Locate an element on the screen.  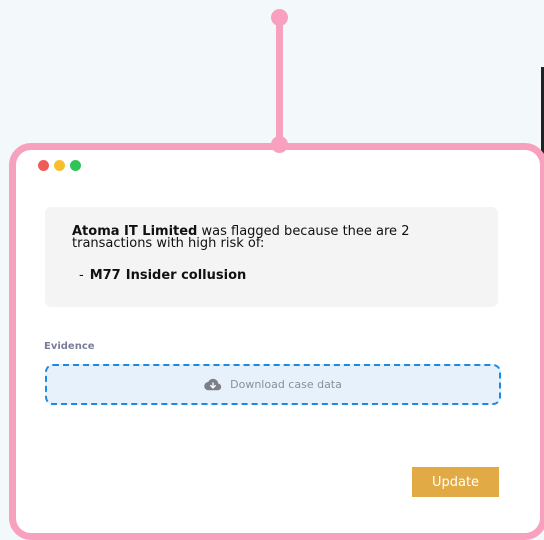
minimize-window-dot is located at coordinates (59, 165).